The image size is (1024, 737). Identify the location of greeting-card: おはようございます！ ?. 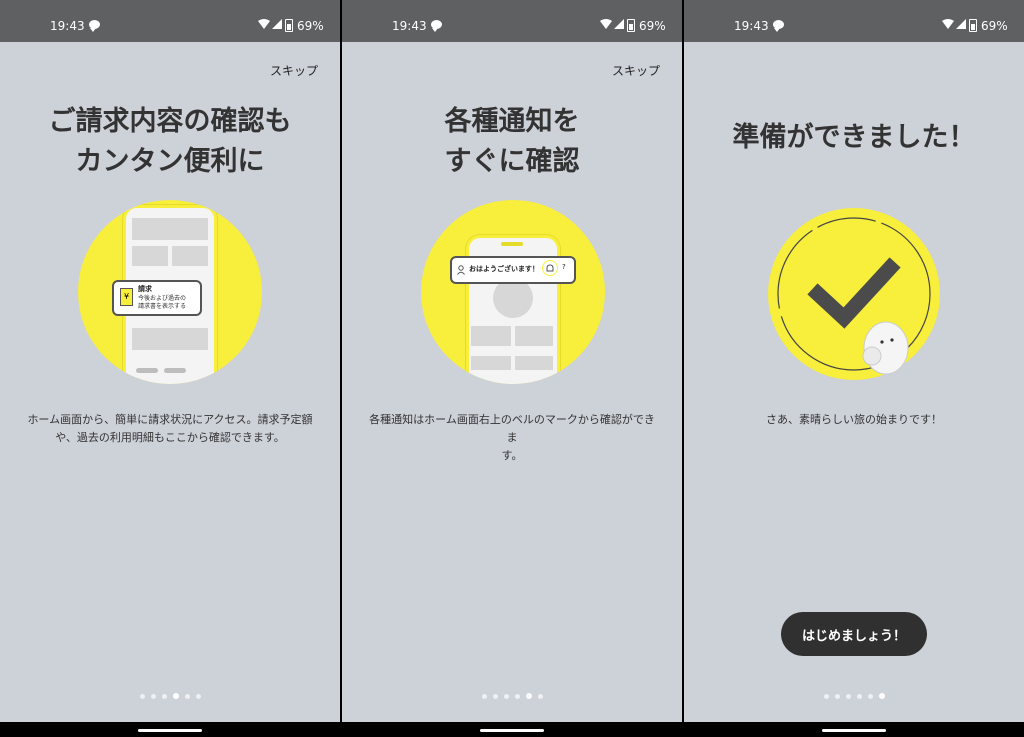
(513, 270).